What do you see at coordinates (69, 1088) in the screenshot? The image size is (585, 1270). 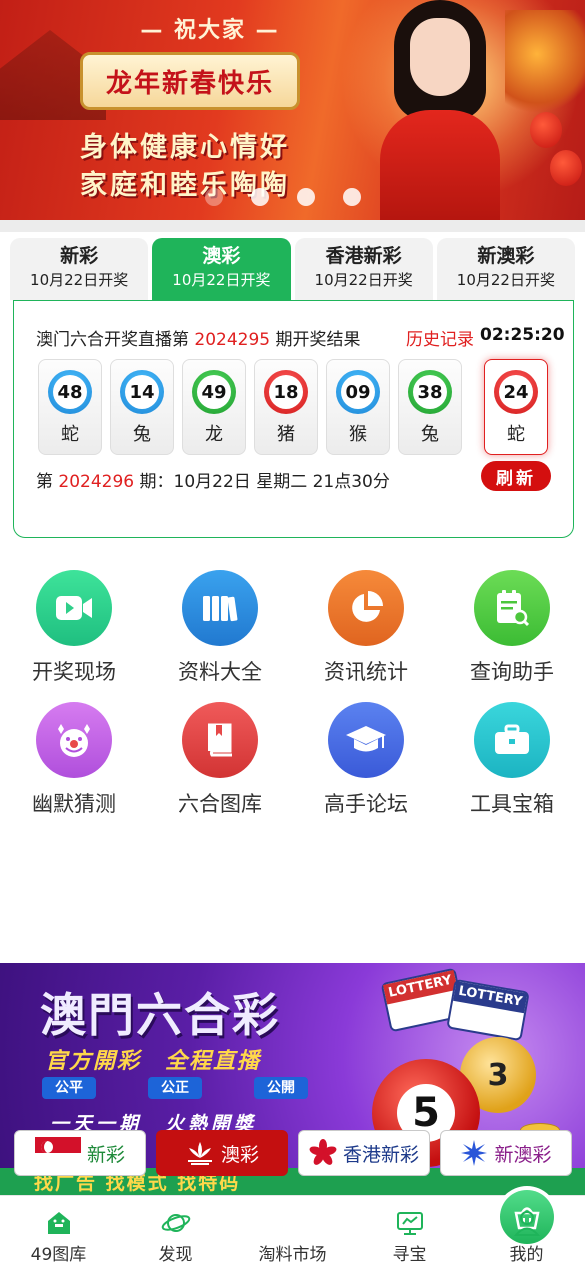 I see `ad-chip: 公平` at bounding box center [69, 1088].